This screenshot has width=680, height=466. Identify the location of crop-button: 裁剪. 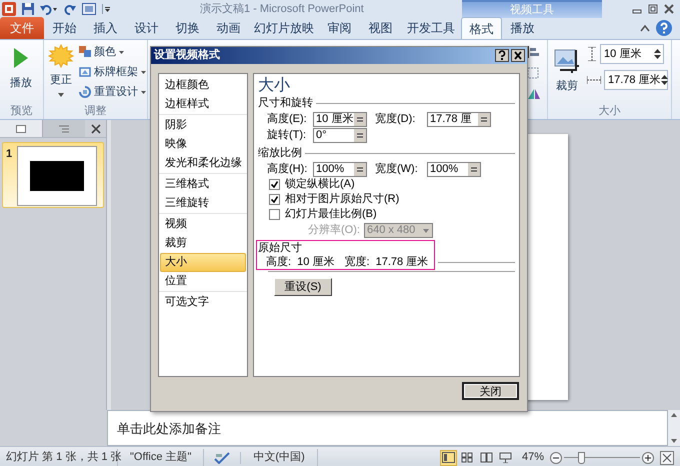
(567, 72).